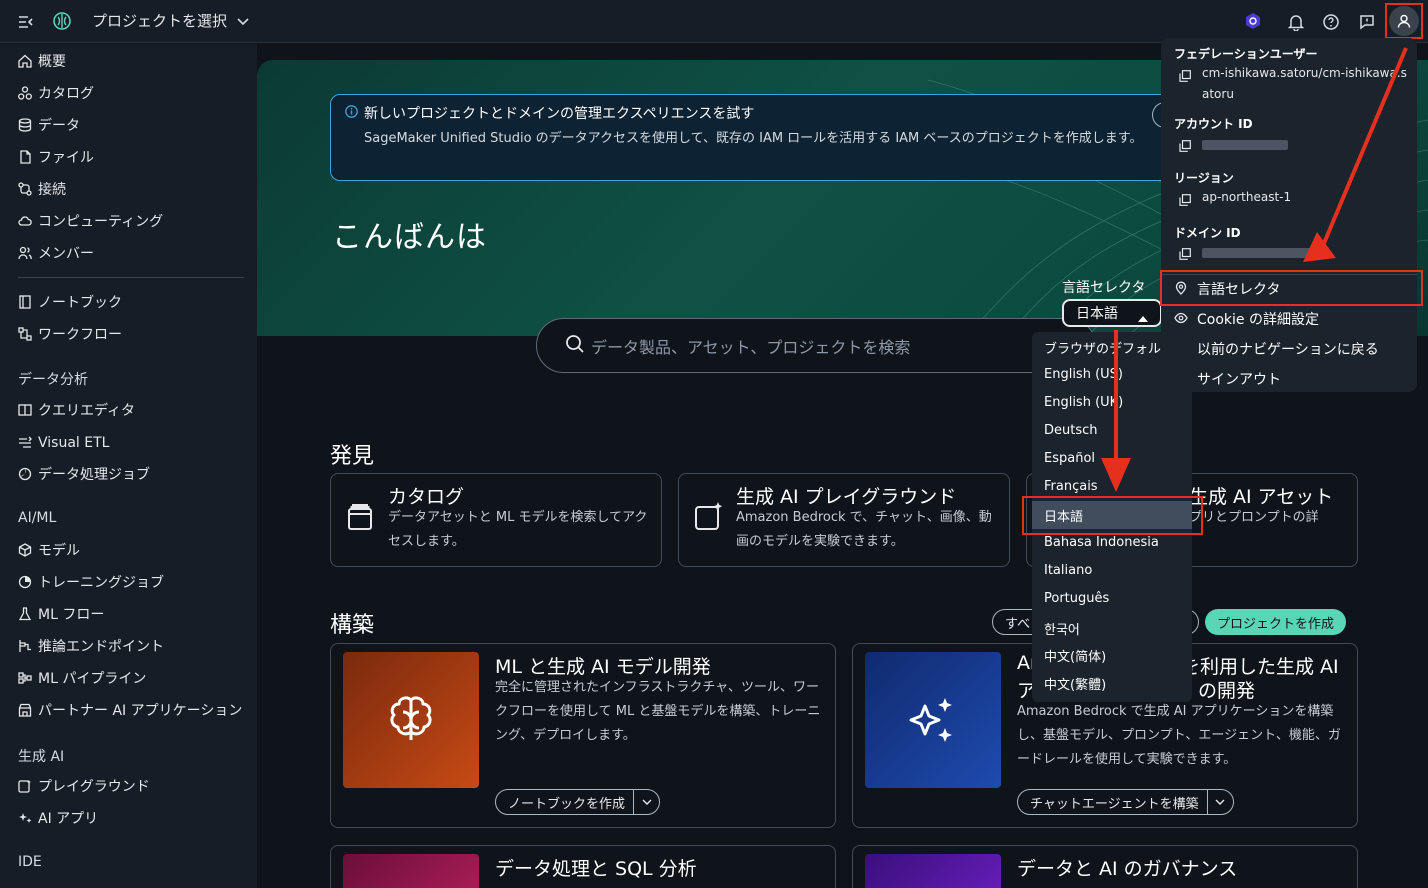 The image size is (1428, 888). I want to click on sidebar-item-label: データ, so click(59, 126).